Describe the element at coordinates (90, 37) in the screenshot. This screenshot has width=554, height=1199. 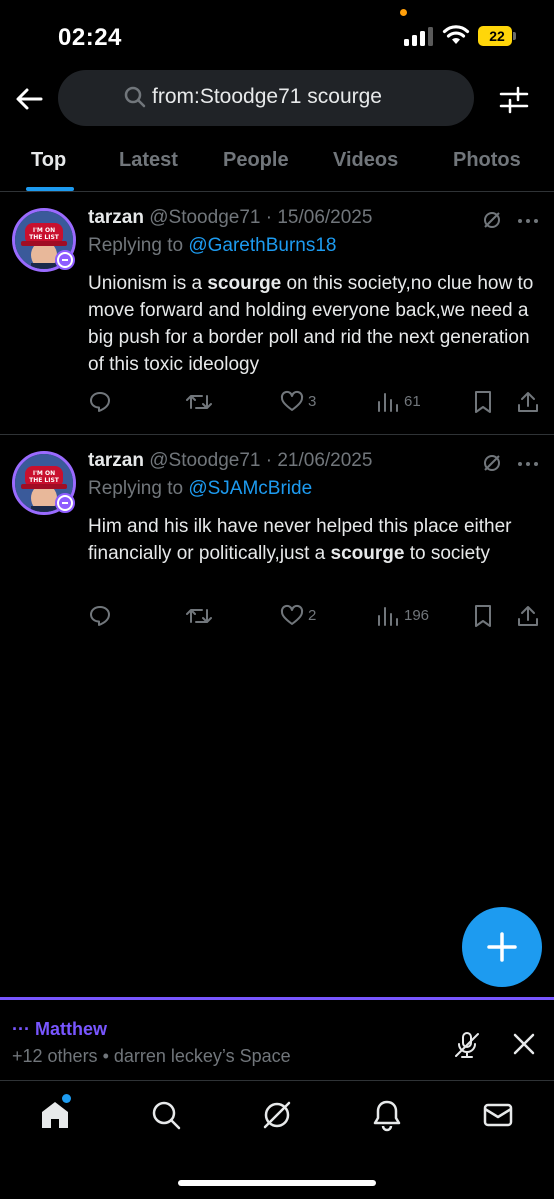
I see `status-time: 02:24` at that location.